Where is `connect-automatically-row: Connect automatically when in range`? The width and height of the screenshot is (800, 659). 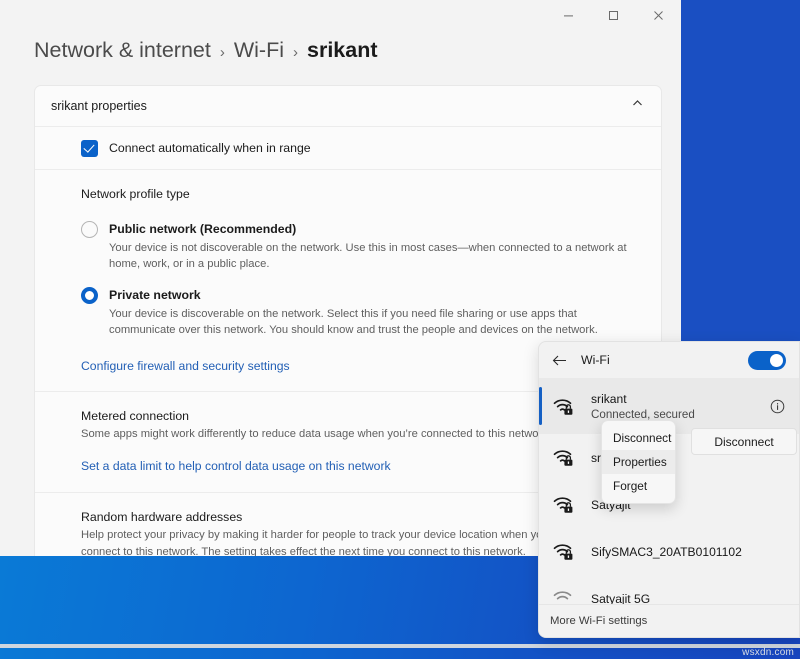
connect-automatically-row: Connect automatically when in range is located at coordinates (348, 148).